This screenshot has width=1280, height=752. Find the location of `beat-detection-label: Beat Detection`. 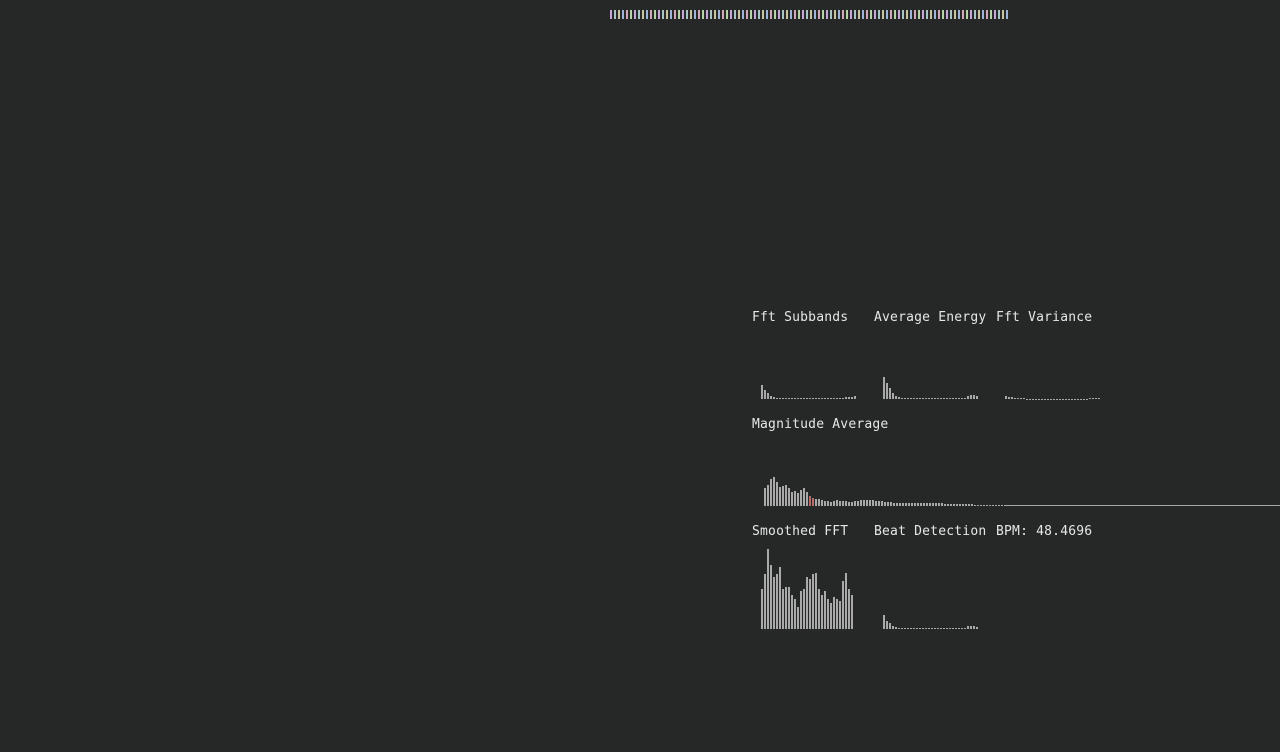

beat-detection-label: Beat Detection is located at coordinates (930, 531).